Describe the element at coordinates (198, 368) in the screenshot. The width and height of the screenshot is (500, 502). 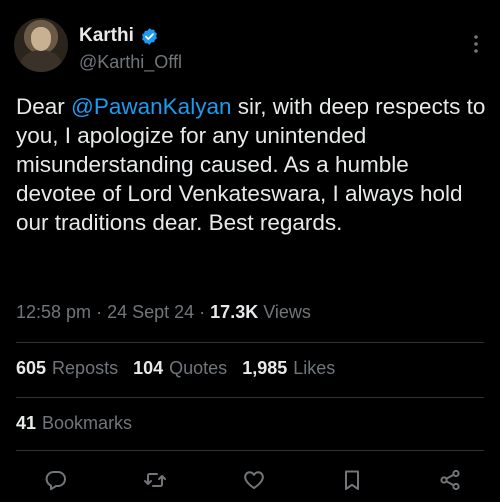
I see `quotes-label: Quotes` at that location.